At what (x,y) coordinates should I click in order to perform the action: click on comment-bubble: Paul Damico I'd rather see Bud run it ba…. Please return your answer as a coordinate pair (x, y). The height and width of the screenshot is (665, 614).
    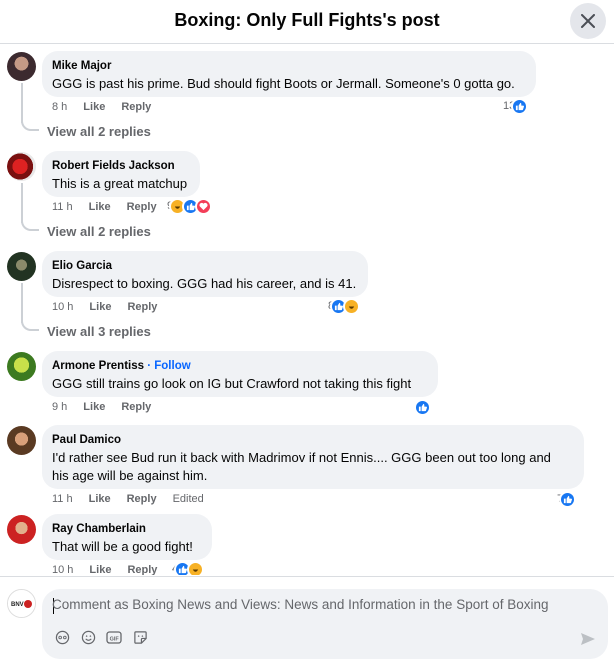
    Looking at the image, I should click on (313, 457).